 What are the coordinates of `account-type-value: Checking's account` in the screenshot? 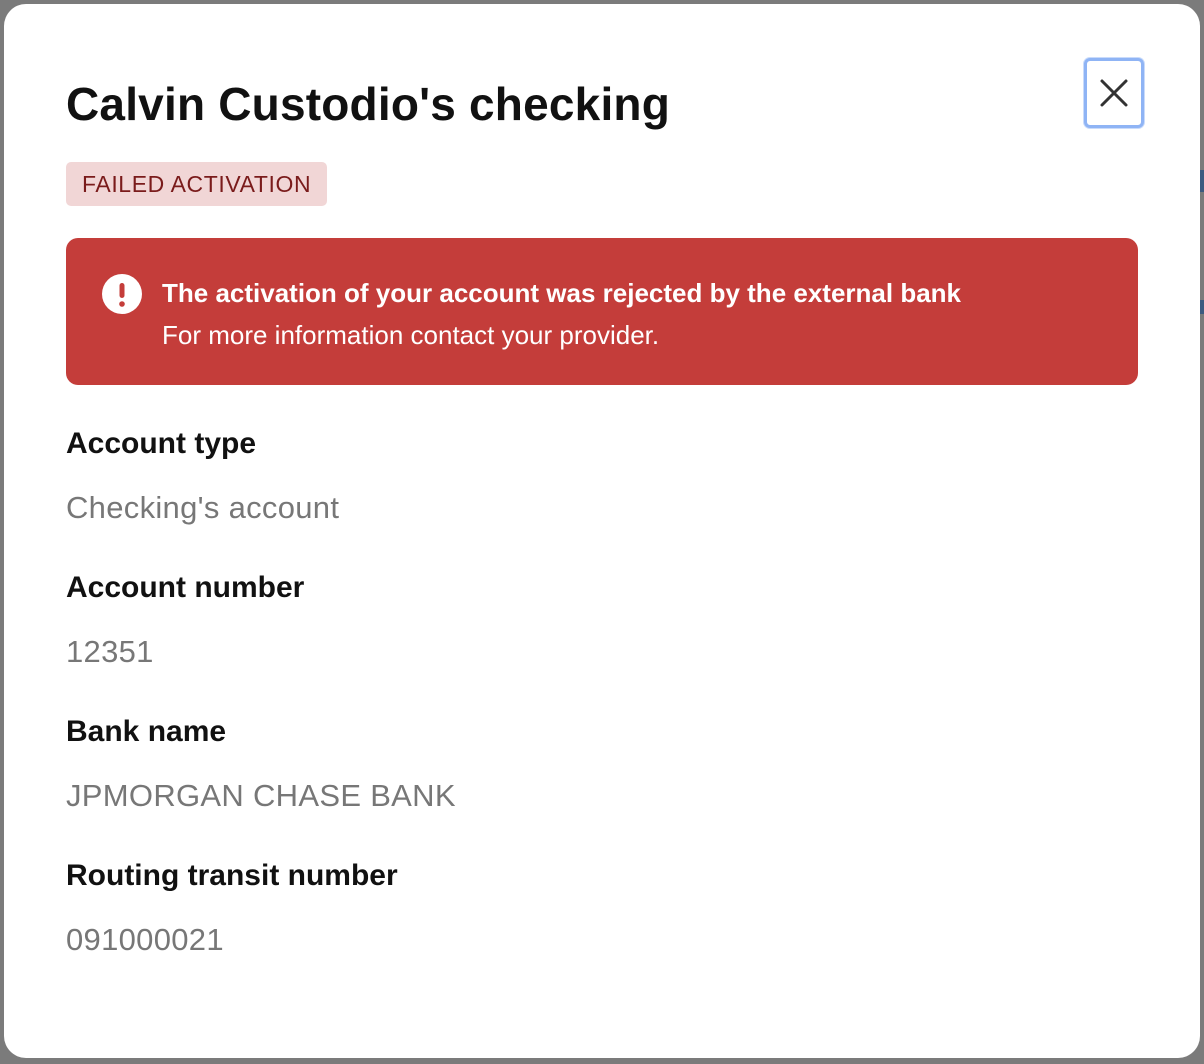 It's located at (203, 507).